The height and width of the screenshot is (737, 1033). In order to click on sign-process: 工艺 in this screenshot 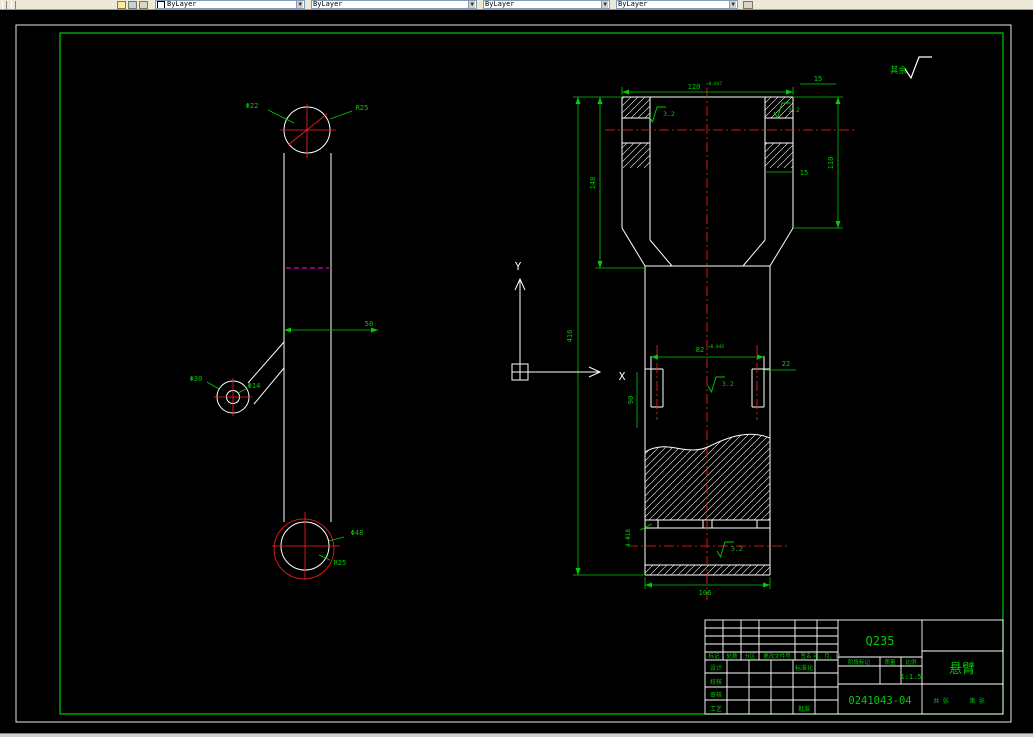, I will do `click(716, 709)`.